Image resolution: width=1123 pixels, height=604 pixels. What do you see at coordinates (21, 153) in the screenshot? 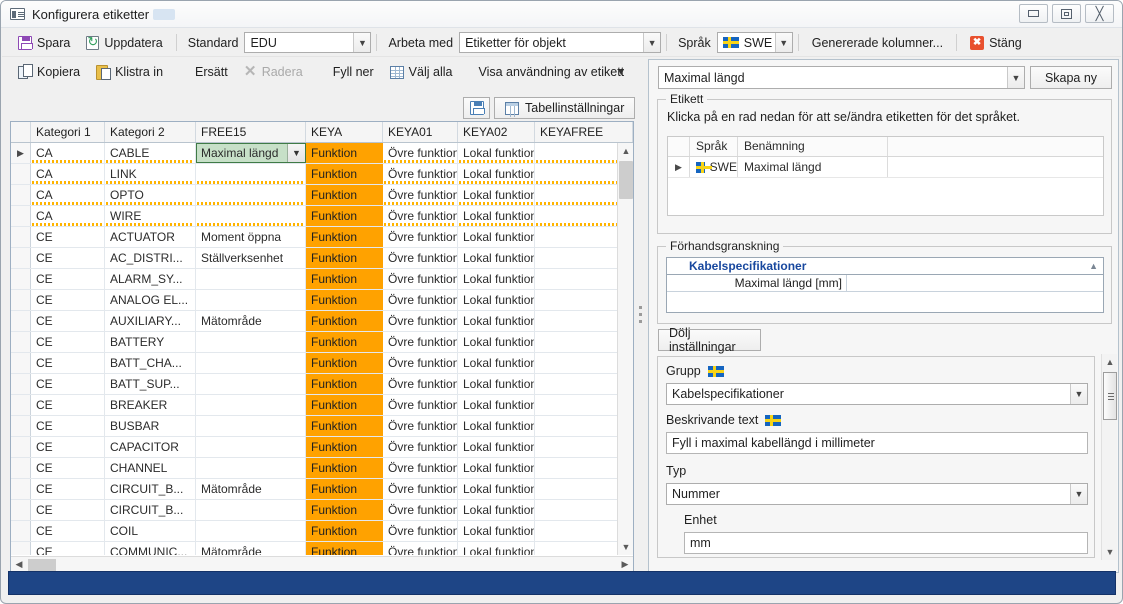
I see `row-indicator: ▶` at bounding box center [21, 153].